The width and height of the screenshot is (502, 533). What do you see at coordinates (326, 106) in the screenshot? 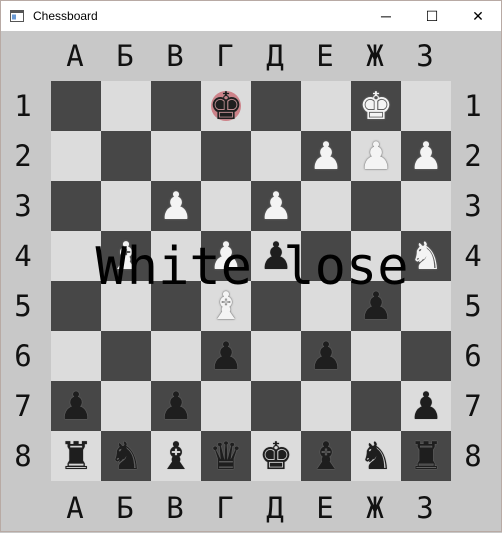
I see `square-Е1` at bounding box center [326, 106].